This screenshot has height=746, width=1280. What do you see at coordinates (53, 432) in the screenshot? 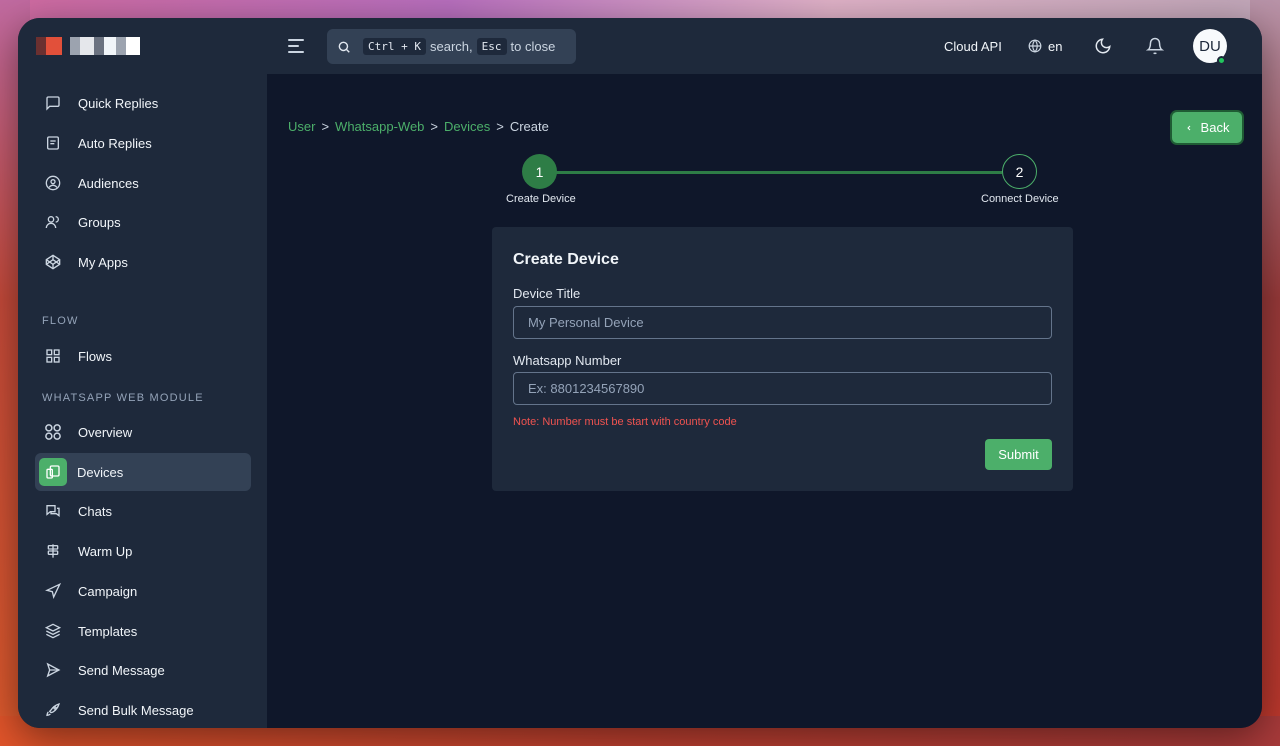
I see `circles-icon` at bounding box center [53, 432].